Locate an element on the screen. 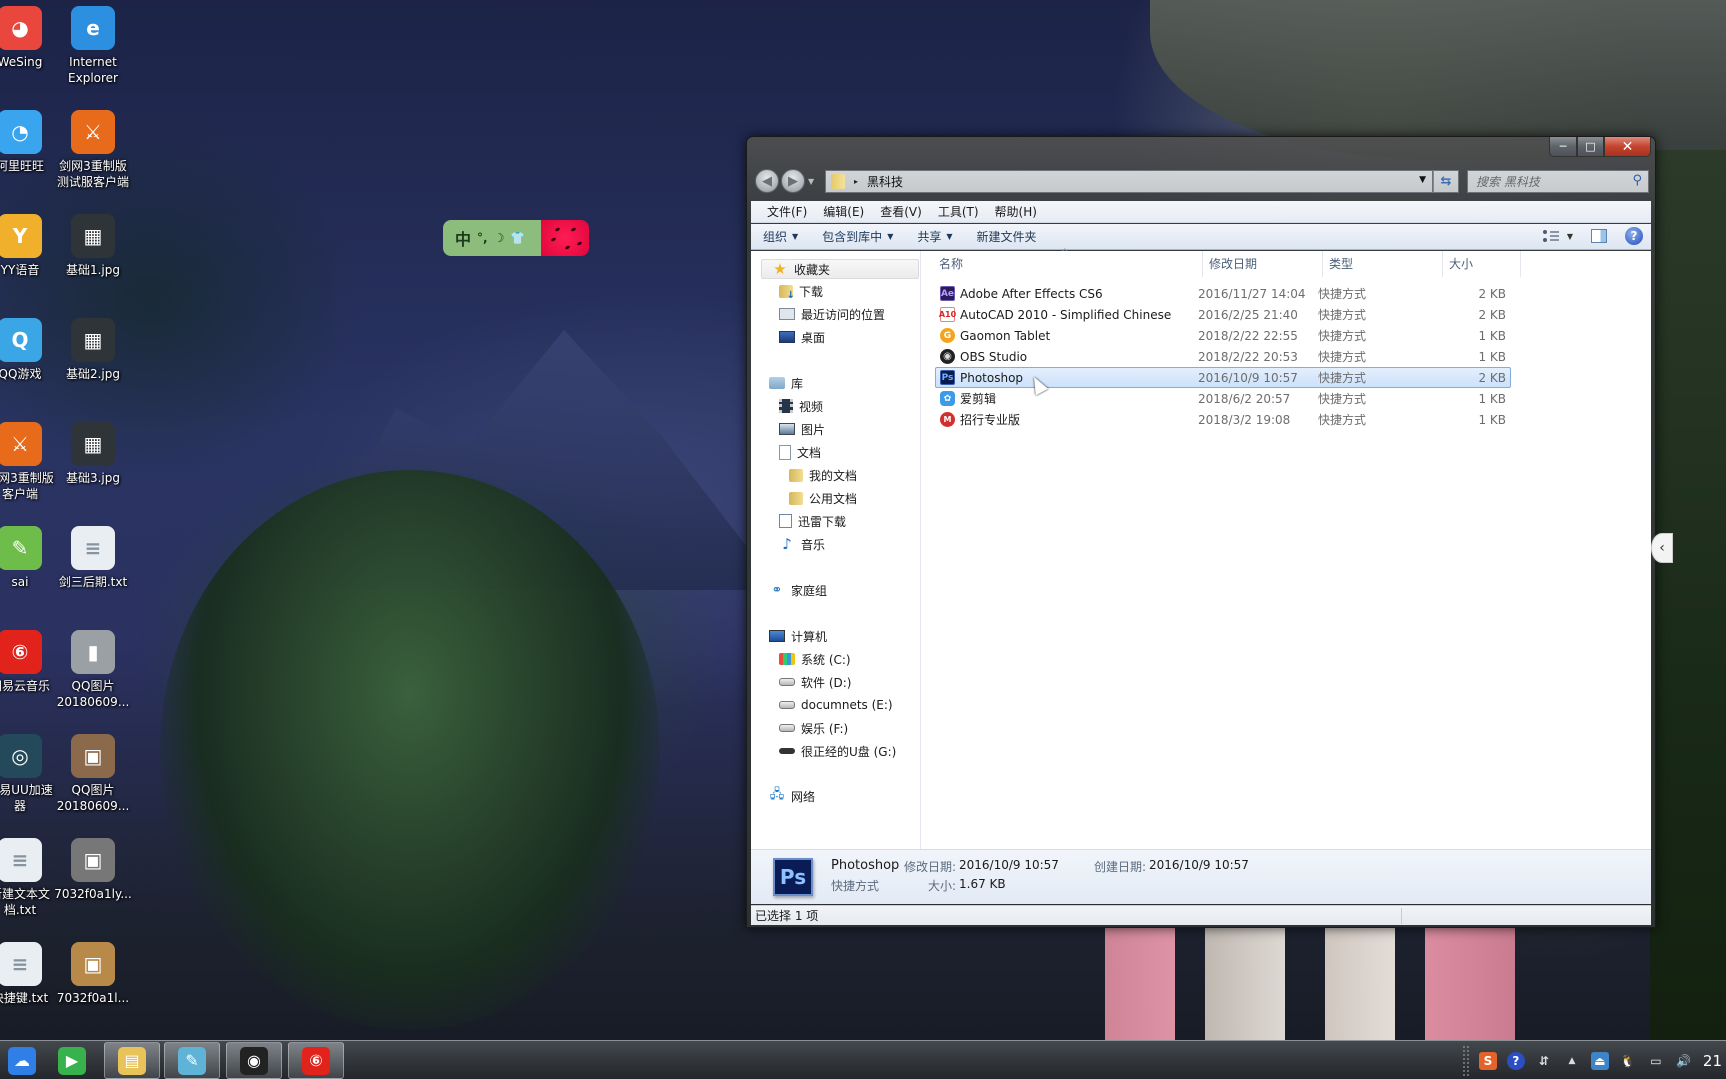 This screenshot has width=1726, height=1079. qq-icon: 🐧 is located at coordinates (1628, 1061).